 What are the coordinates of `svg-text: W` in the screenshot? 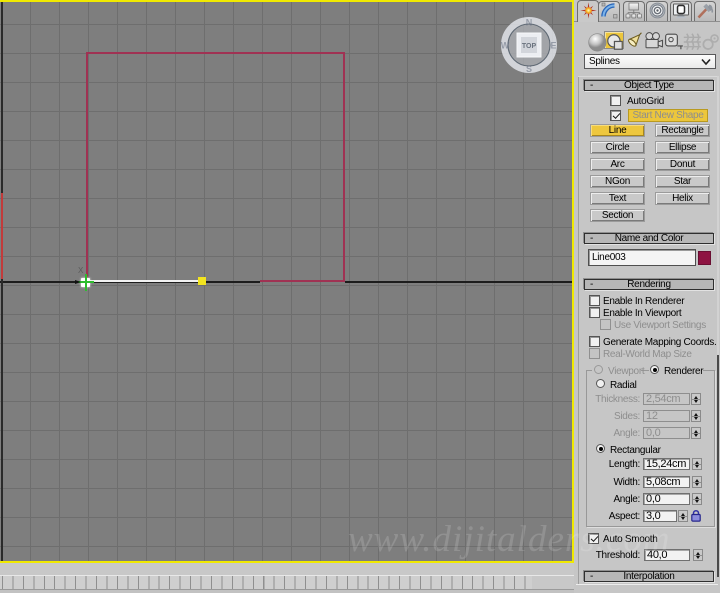 It's located at (505, 46).